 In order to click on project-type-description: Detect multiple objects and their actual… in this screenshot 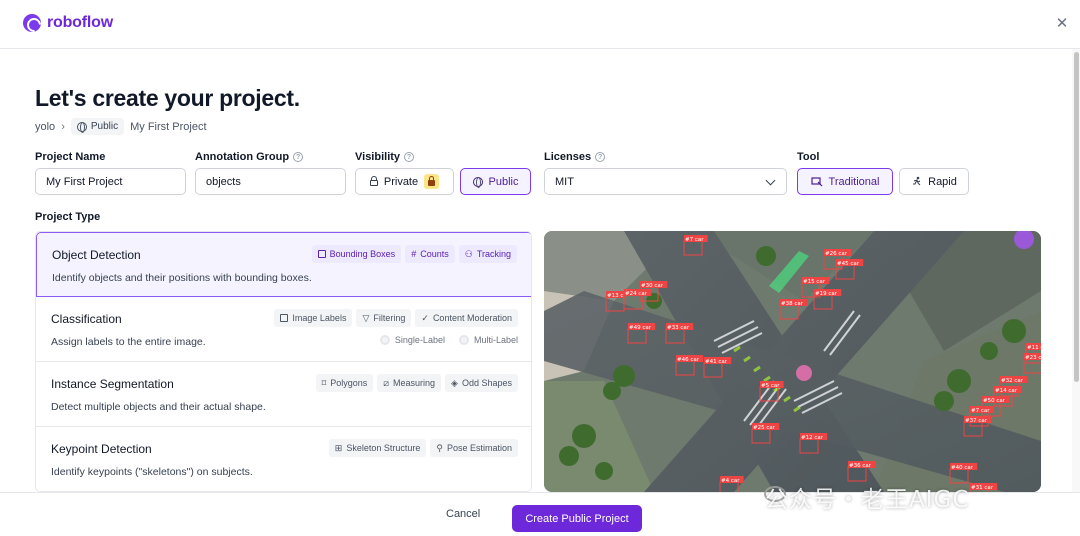, I will do `click(158, 407)`.